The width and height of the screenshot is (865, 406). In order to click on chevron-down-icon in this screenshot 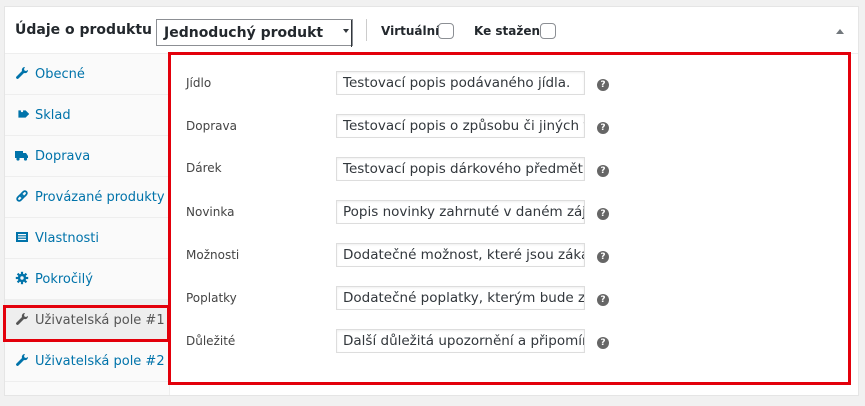, I will do `click(346, 33)`.